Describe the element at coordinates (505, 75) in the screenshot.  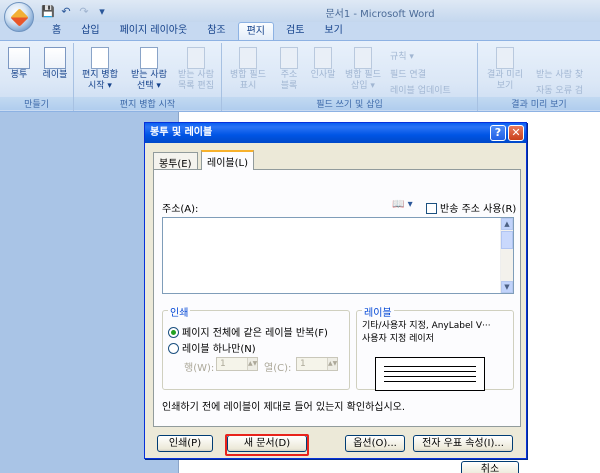
I see `preview-label: 결과 미리` at that location.